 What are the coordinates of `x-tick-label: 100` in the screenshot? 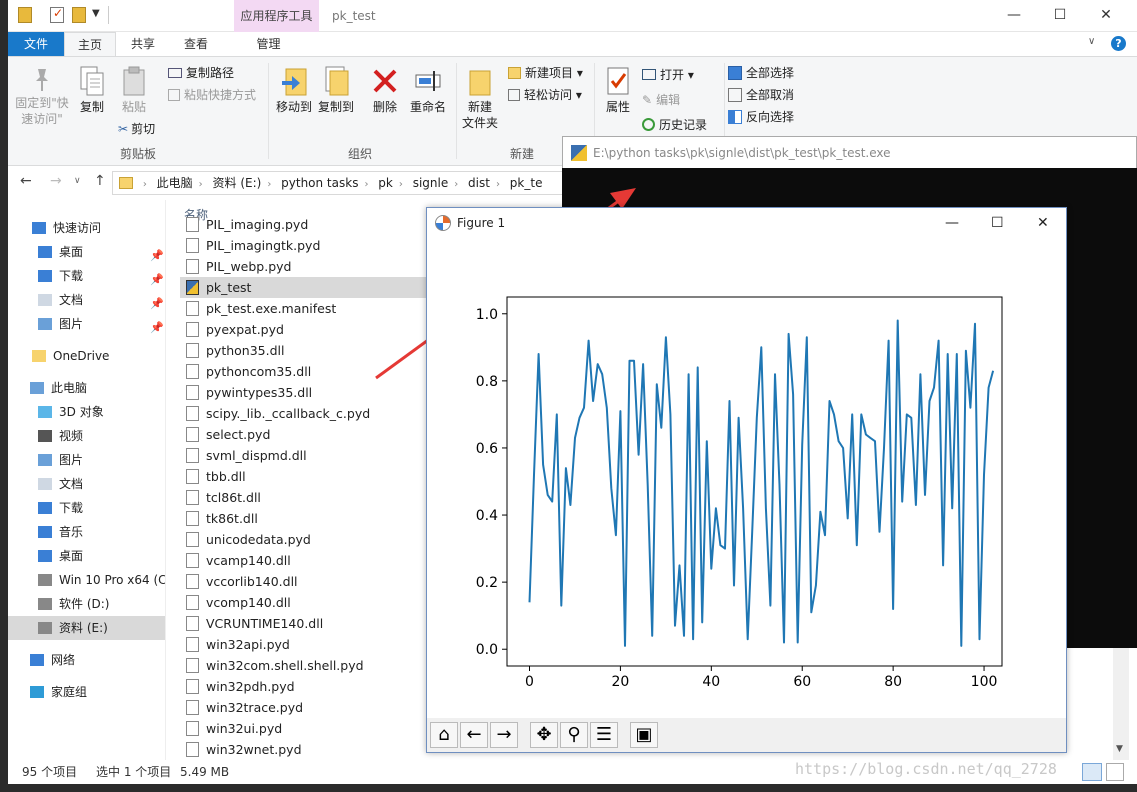 It's located at (984, 682).